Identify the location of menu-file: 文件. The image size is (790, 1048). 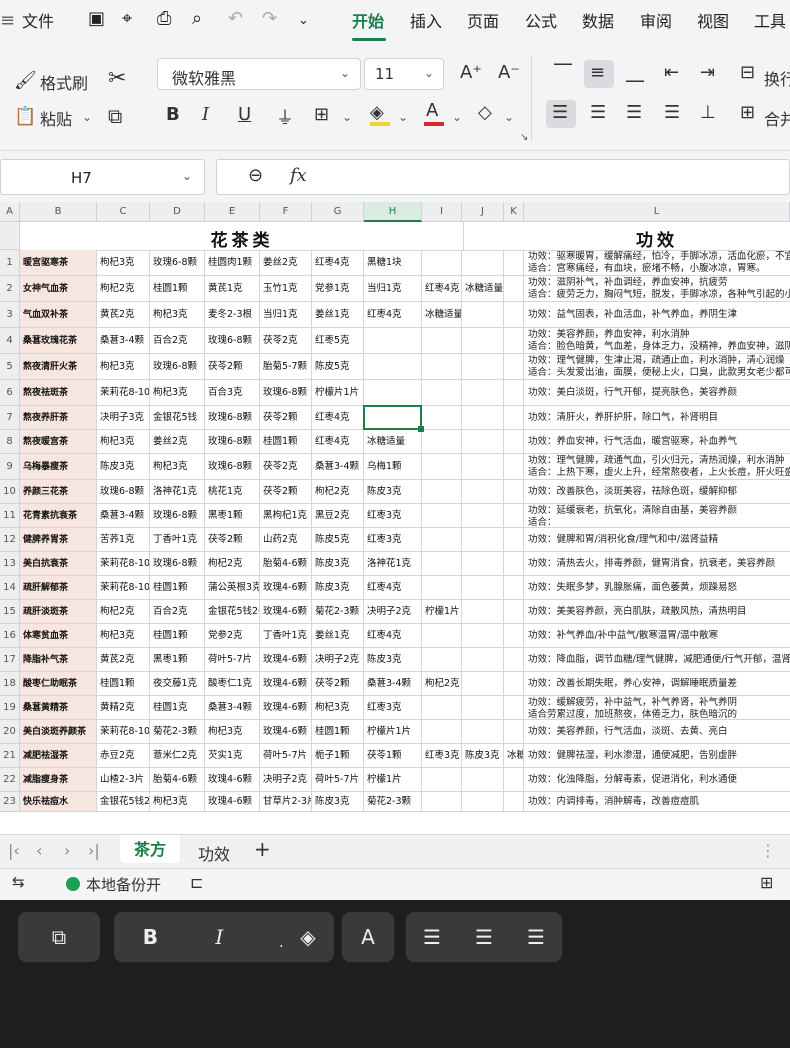
(38, 20).